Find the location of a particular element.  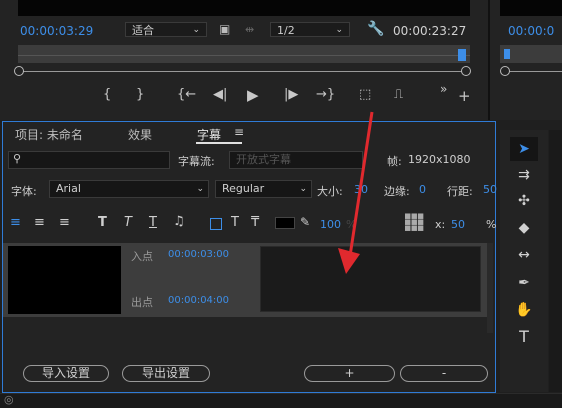

panel-menu-icon: ≡ is located at coordinates (239, 132).